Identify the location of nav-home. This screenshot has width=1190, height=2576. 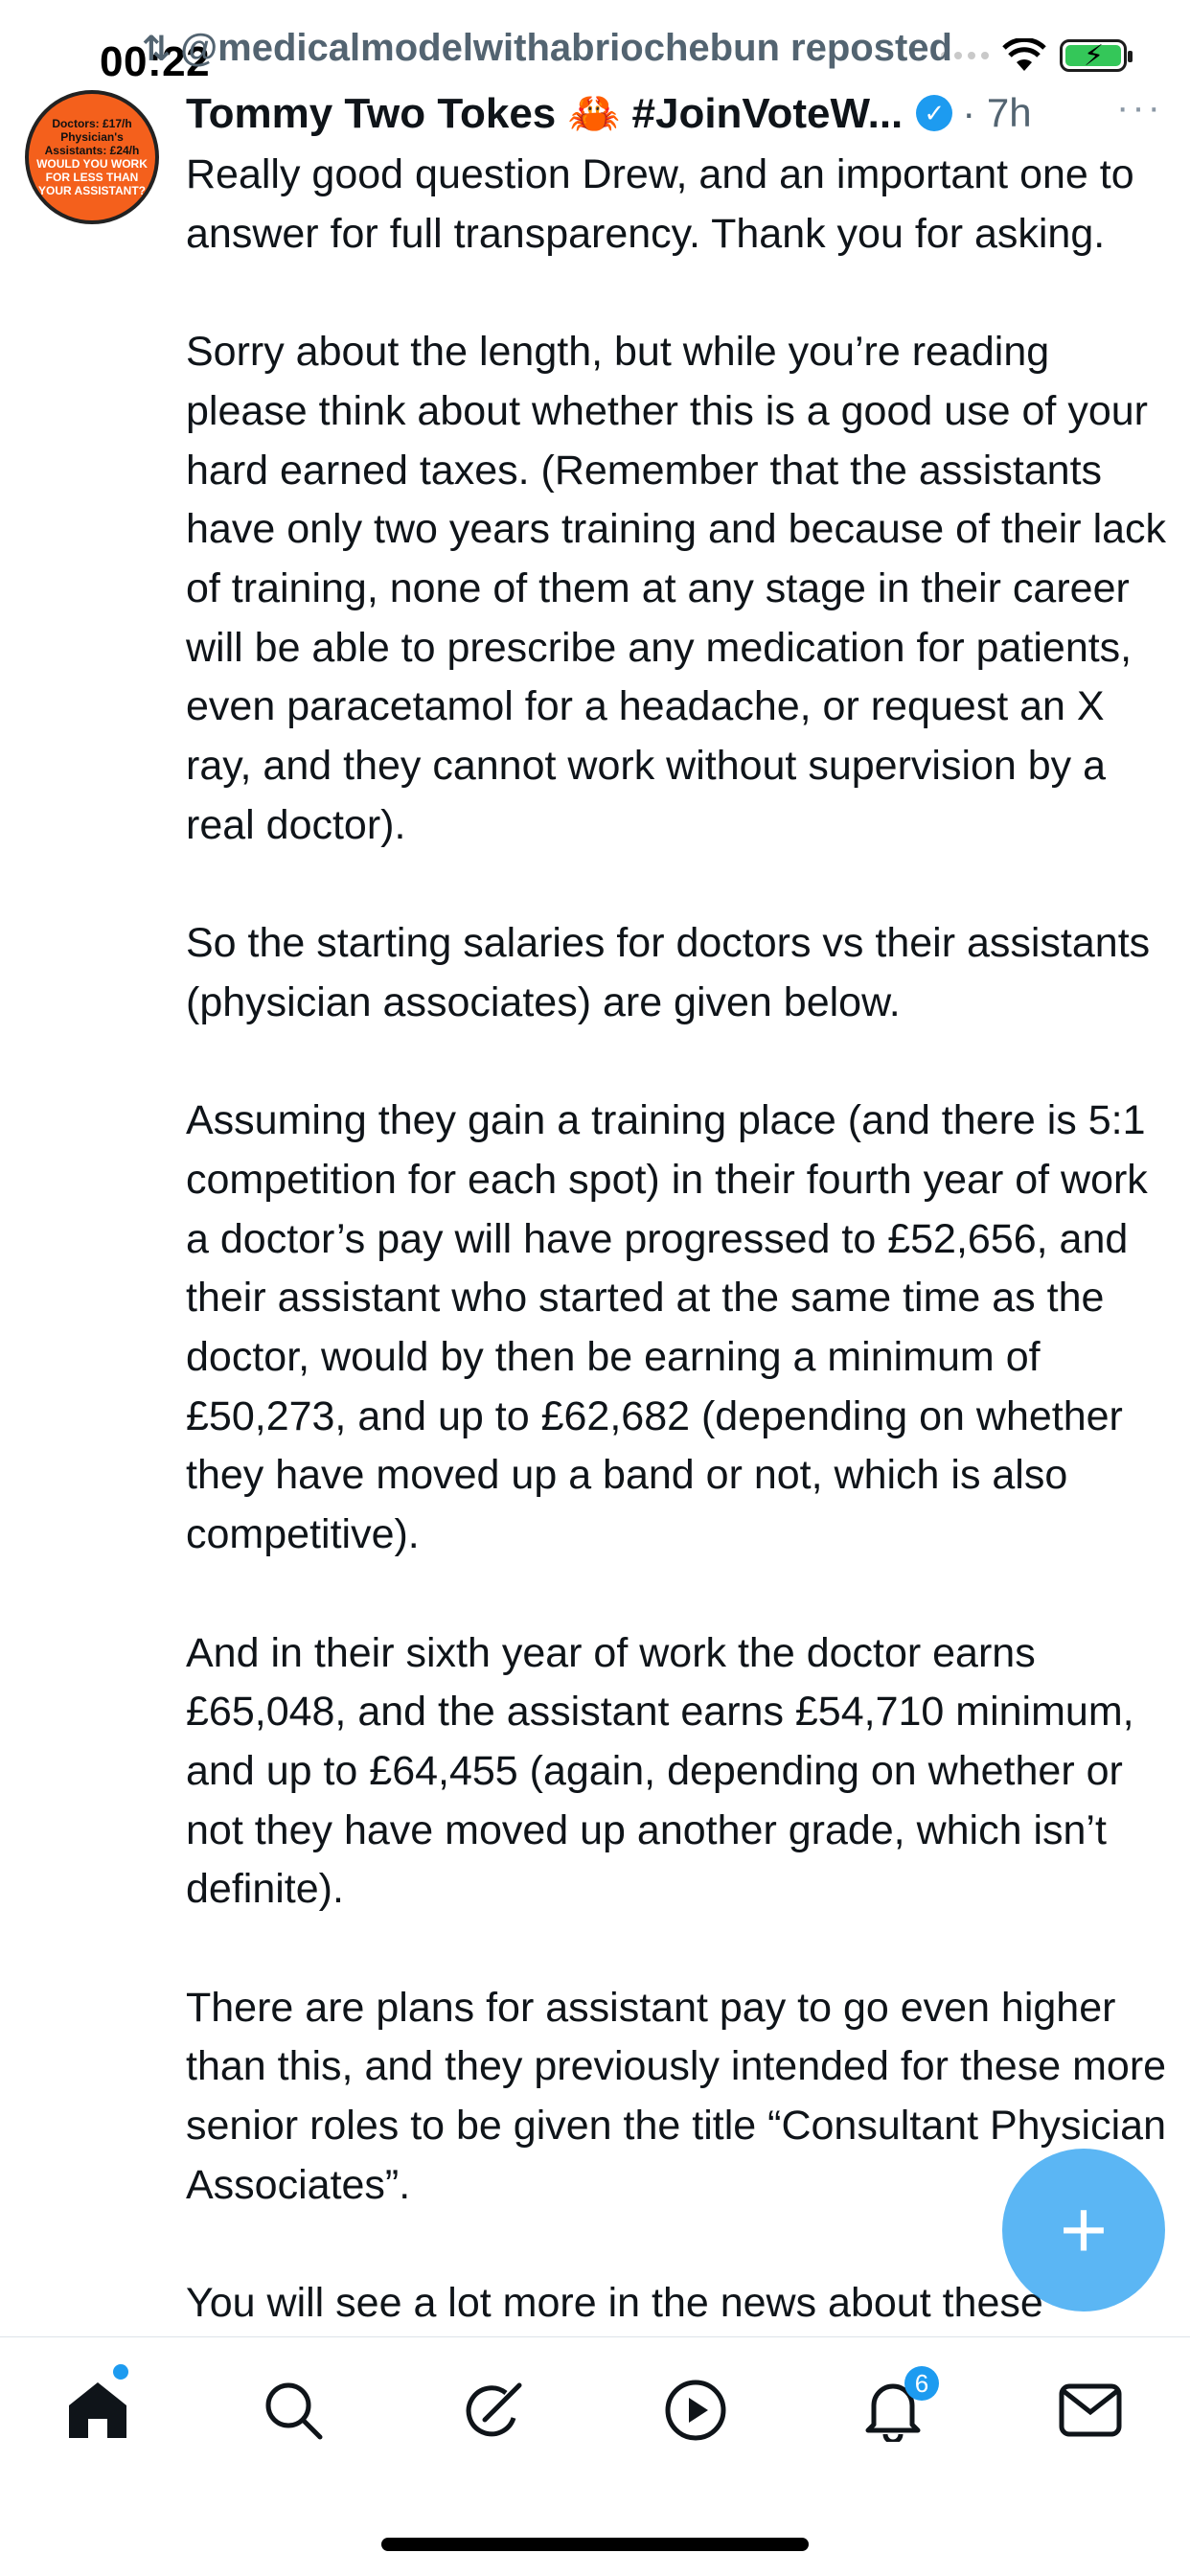
(97, 2410).